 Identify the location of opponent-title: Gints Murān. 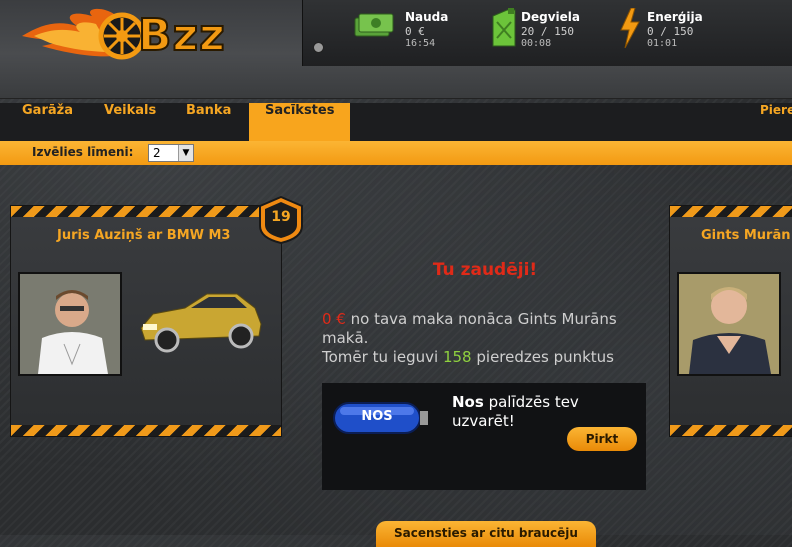
(746, 235).